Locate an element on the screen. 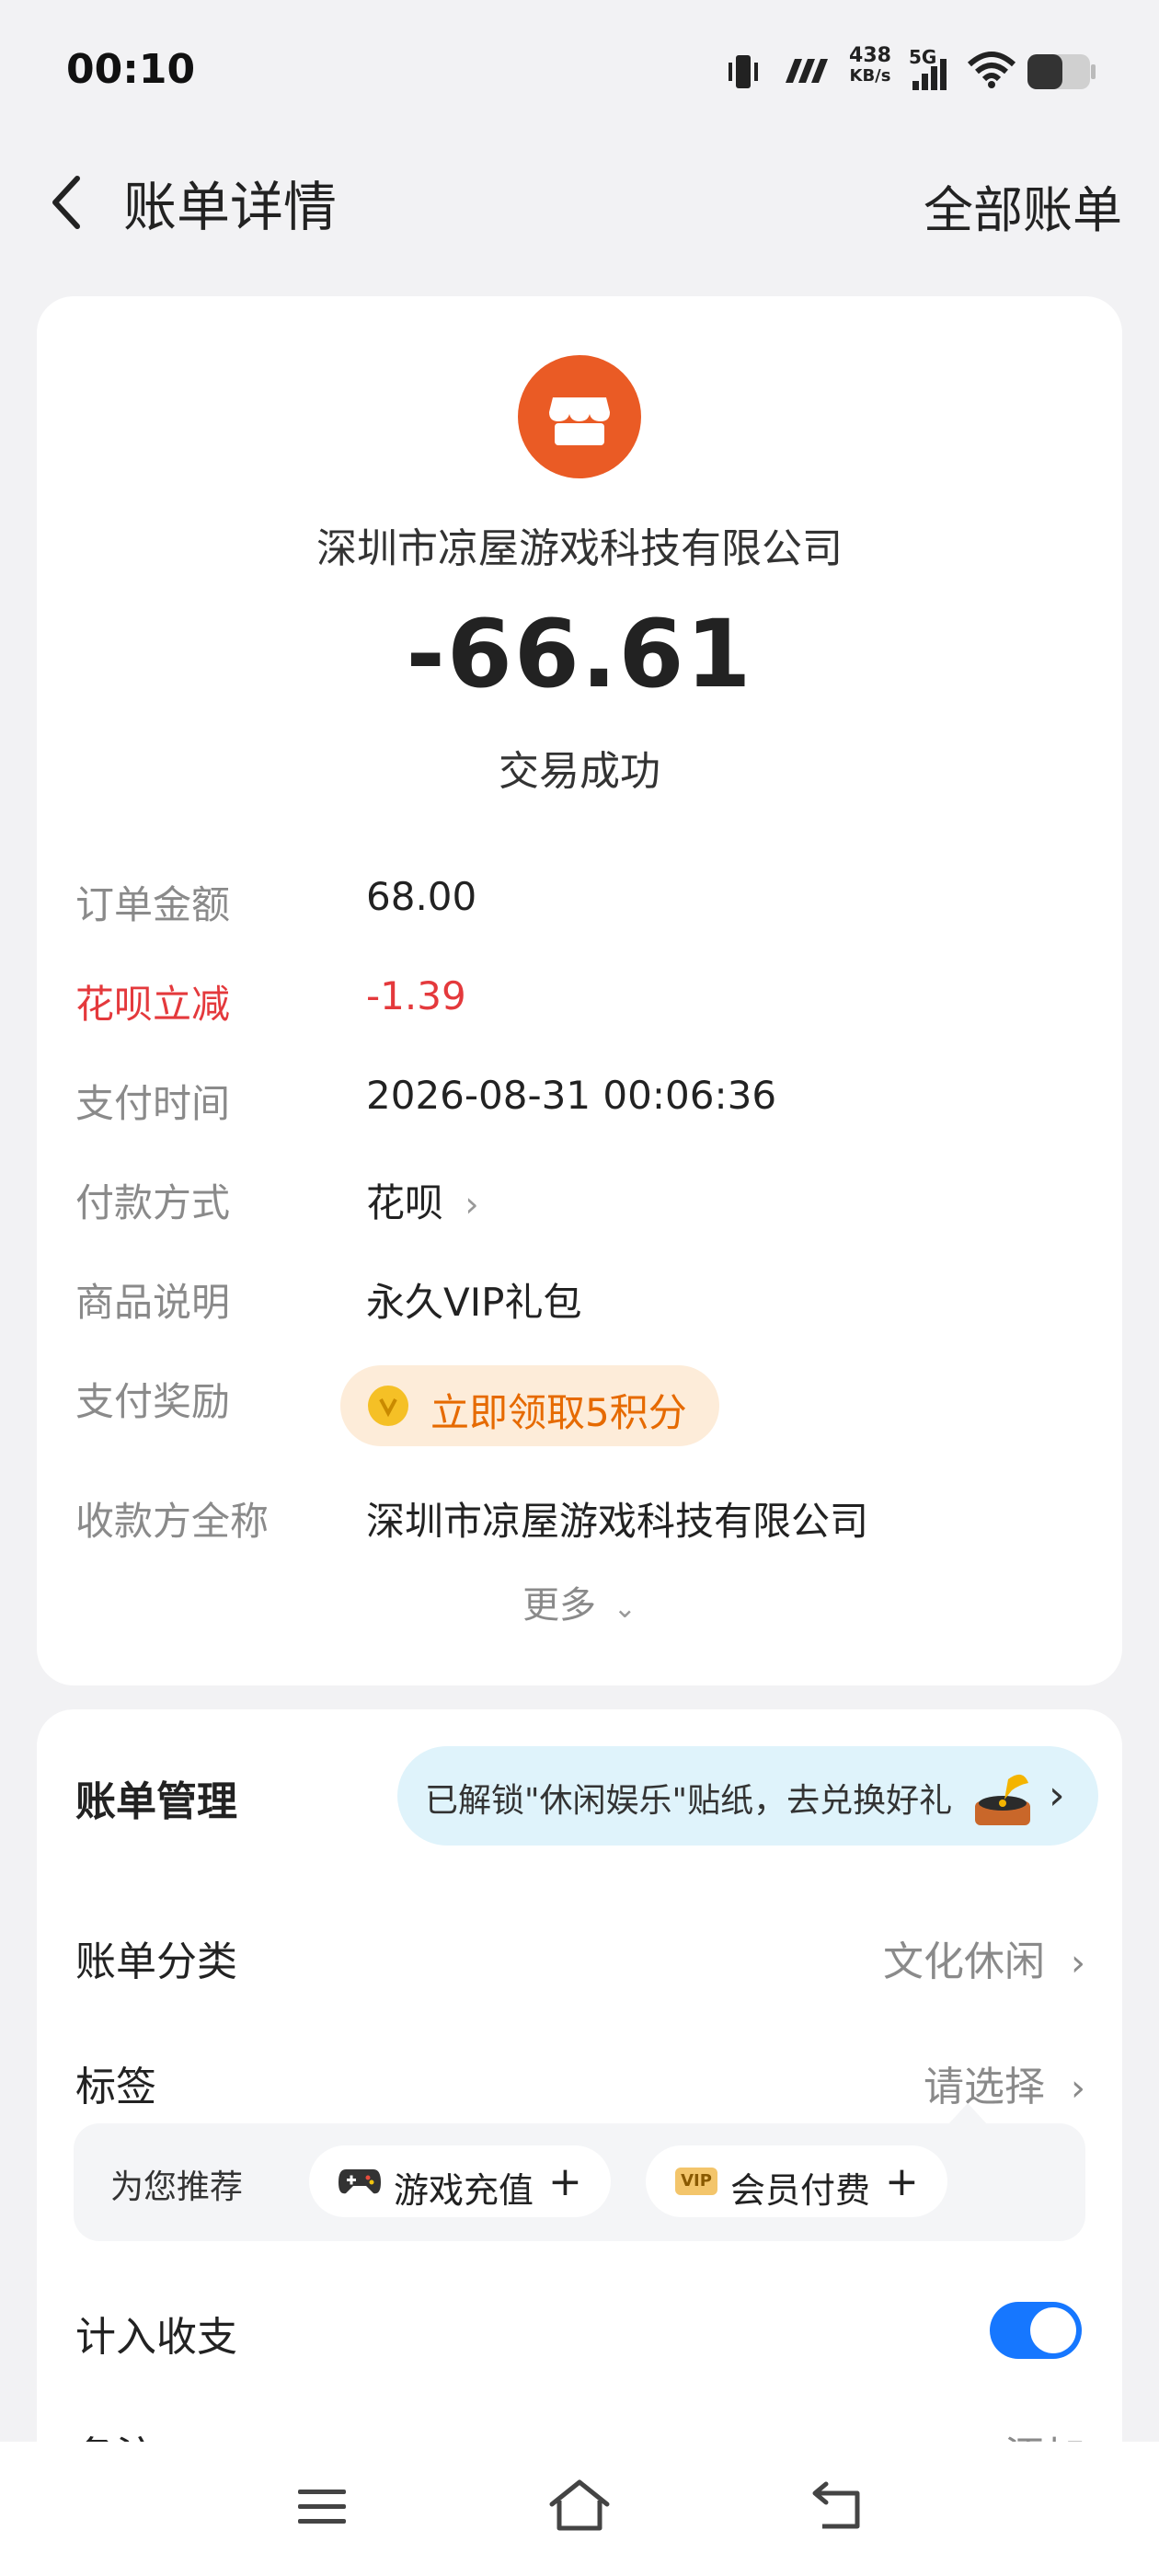 The image size is (1159, 2576). tag-recommendations: 为您推荐 游戏充值 + VIP 会员付费 + is located at coordinates (579, 2172).